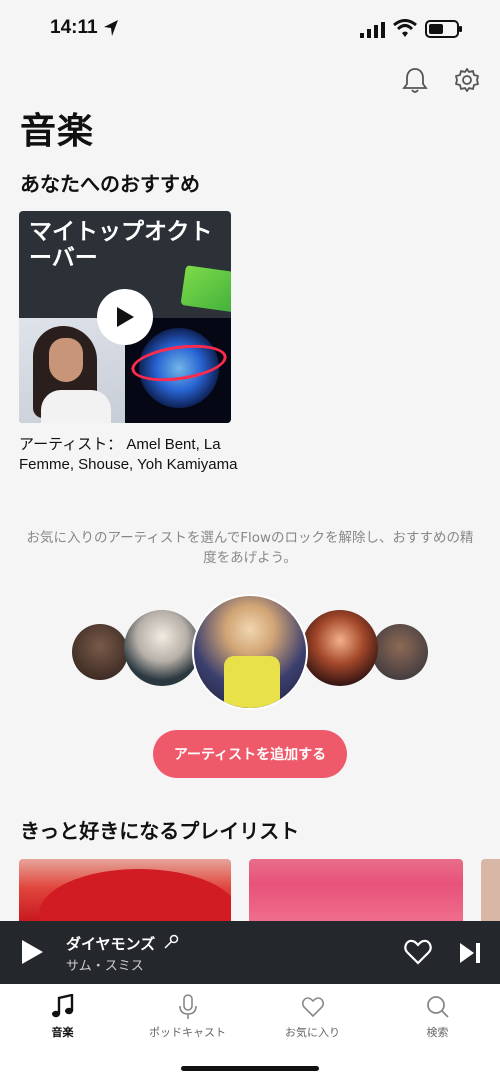 This screenshot has height=1081, width=500. What do you see at coordinates (415, 80) in the screenshot?
I see `notification-bell-icon` at bounding box center [415, 80].